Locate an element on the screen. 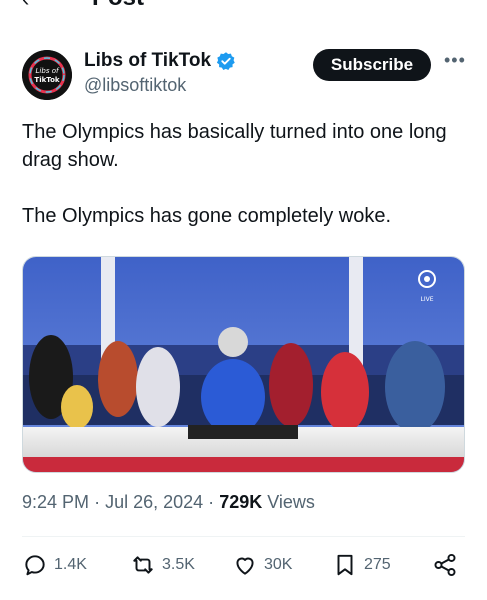 This screenshot has width=487, height=600. reply-button: 1.4K is located at coordinates (54, 565).